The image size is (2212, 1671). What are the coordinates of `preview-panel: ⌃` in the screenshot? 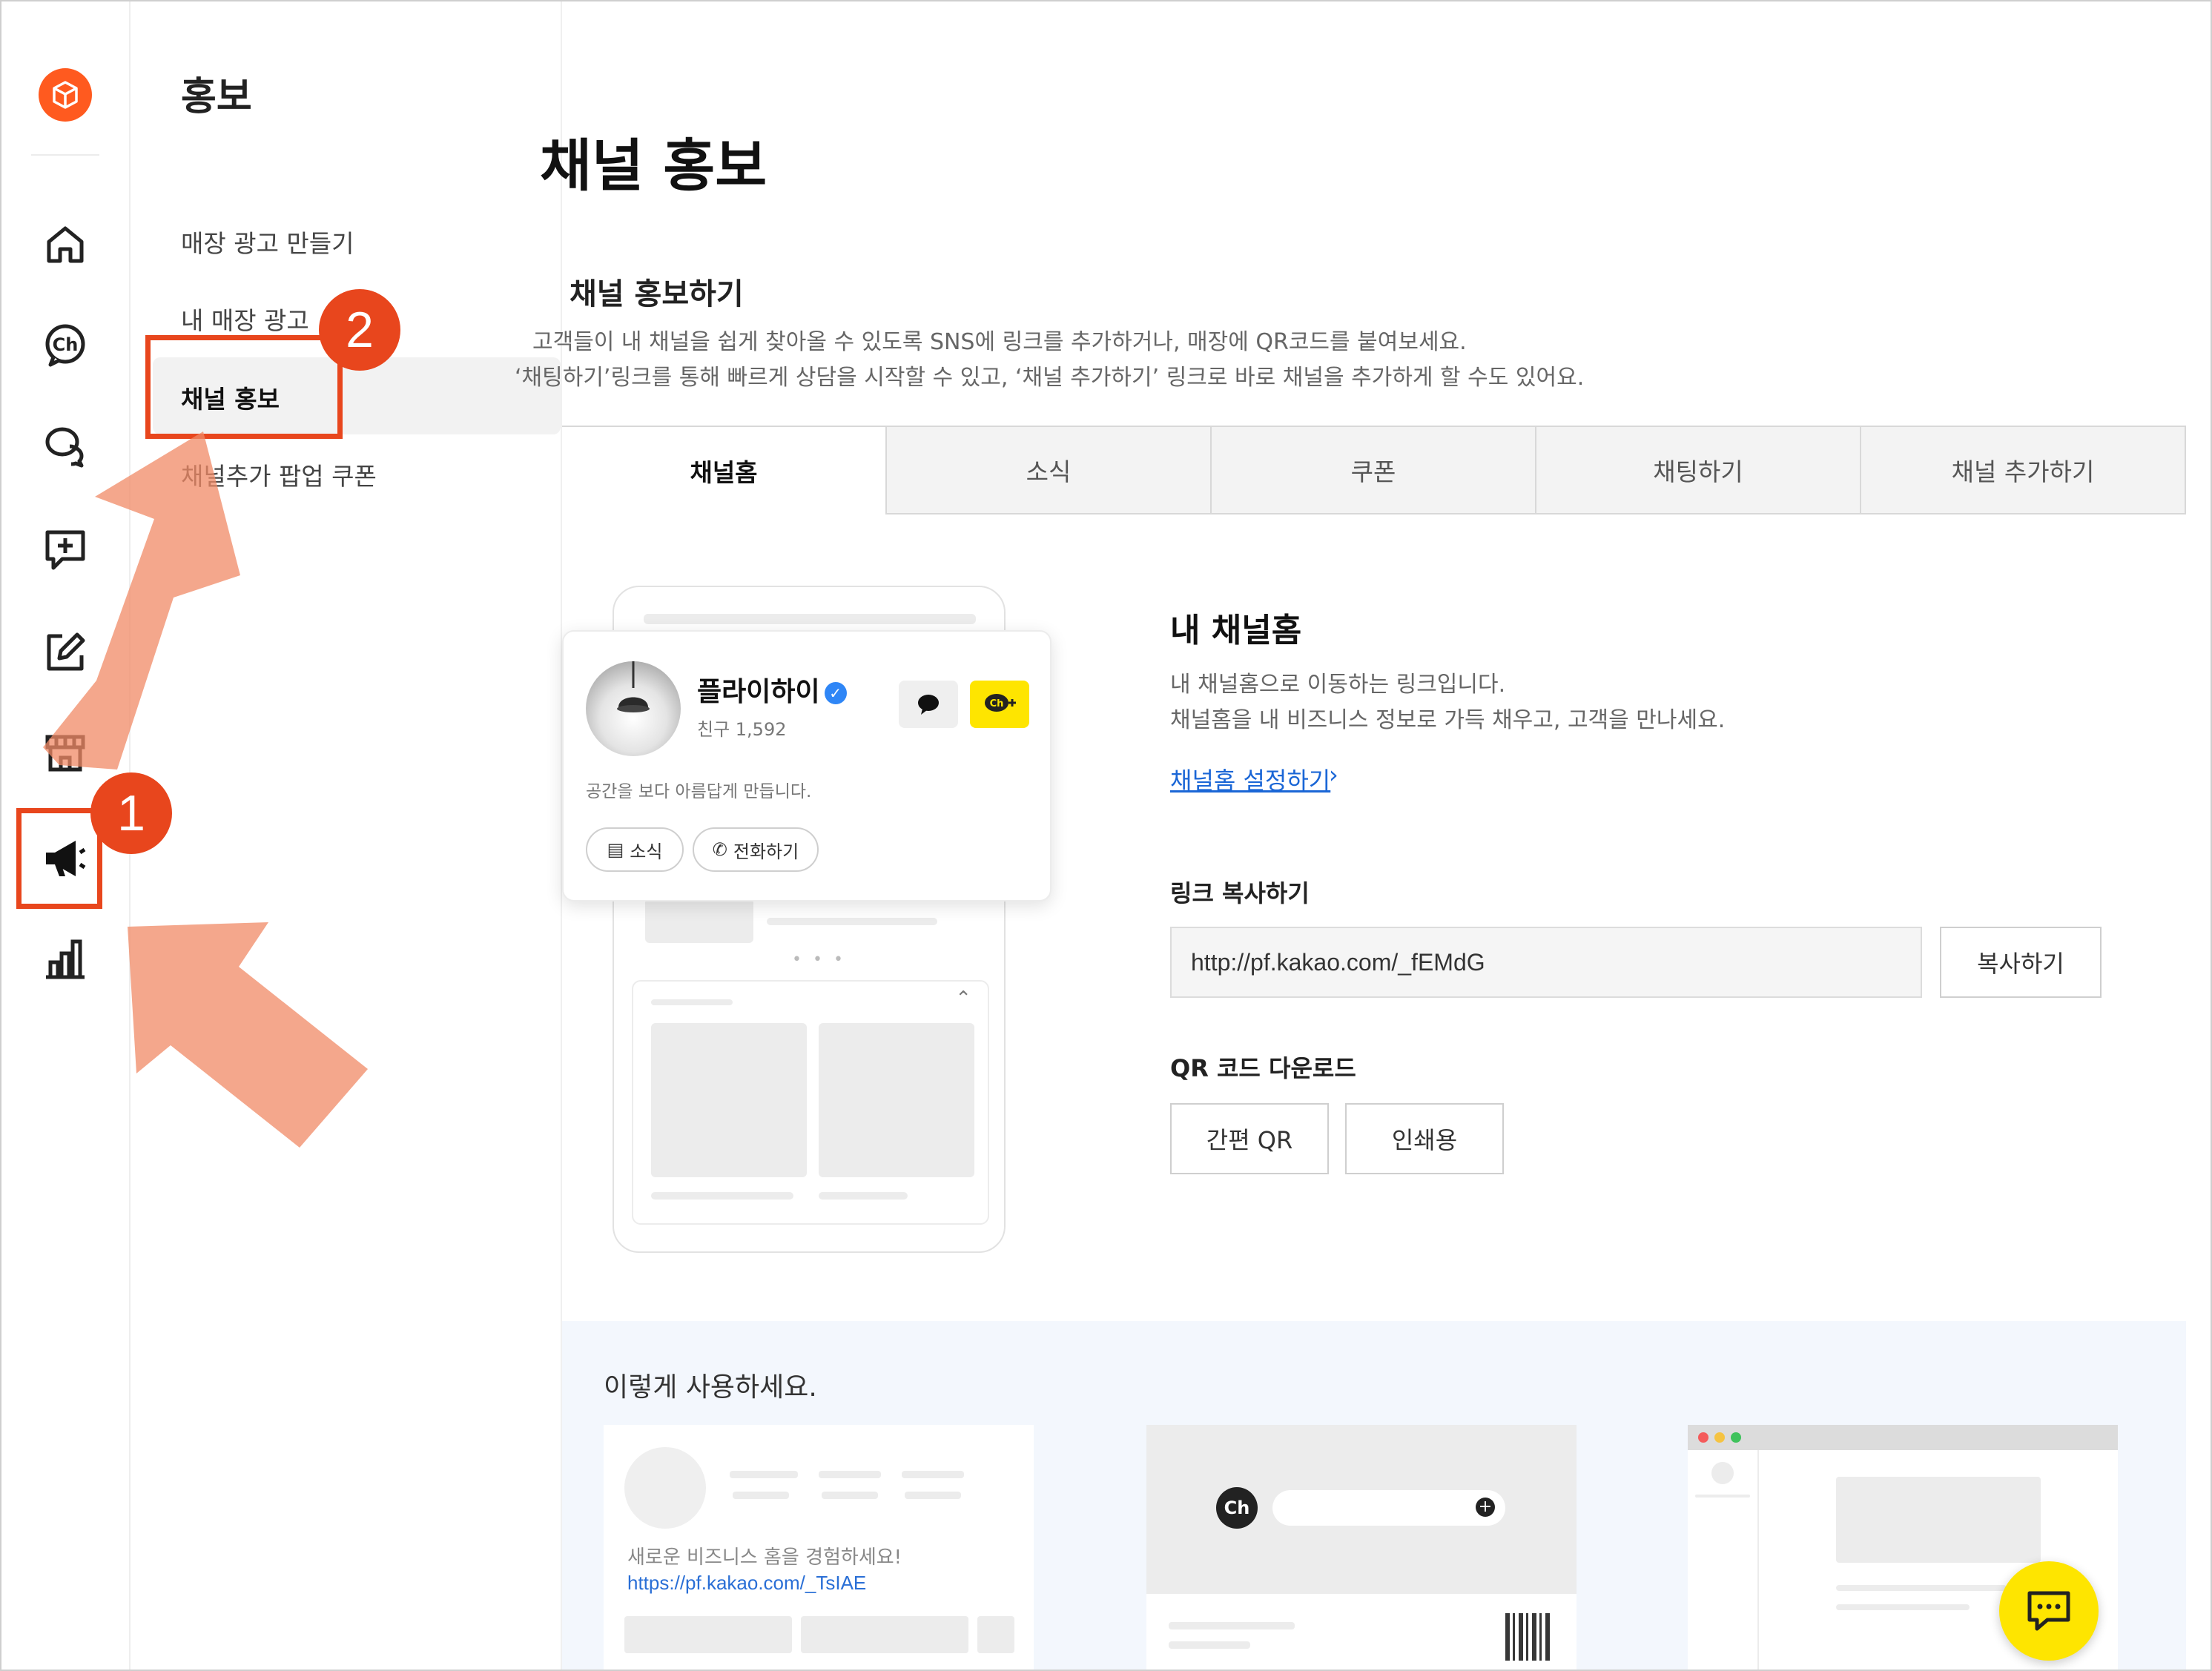 It's located at (810, 1102).